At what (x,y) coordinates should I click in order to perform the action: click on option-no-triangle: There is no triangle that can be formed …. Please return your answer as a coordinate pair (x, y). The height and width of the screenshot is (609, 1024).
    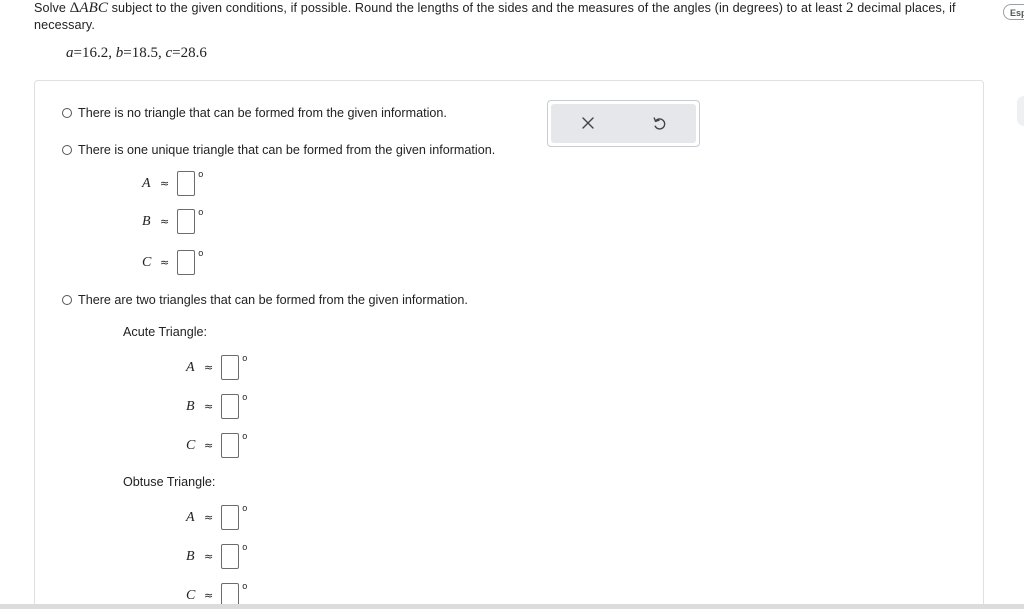
    Looking at the image, I should click on (254, 113).